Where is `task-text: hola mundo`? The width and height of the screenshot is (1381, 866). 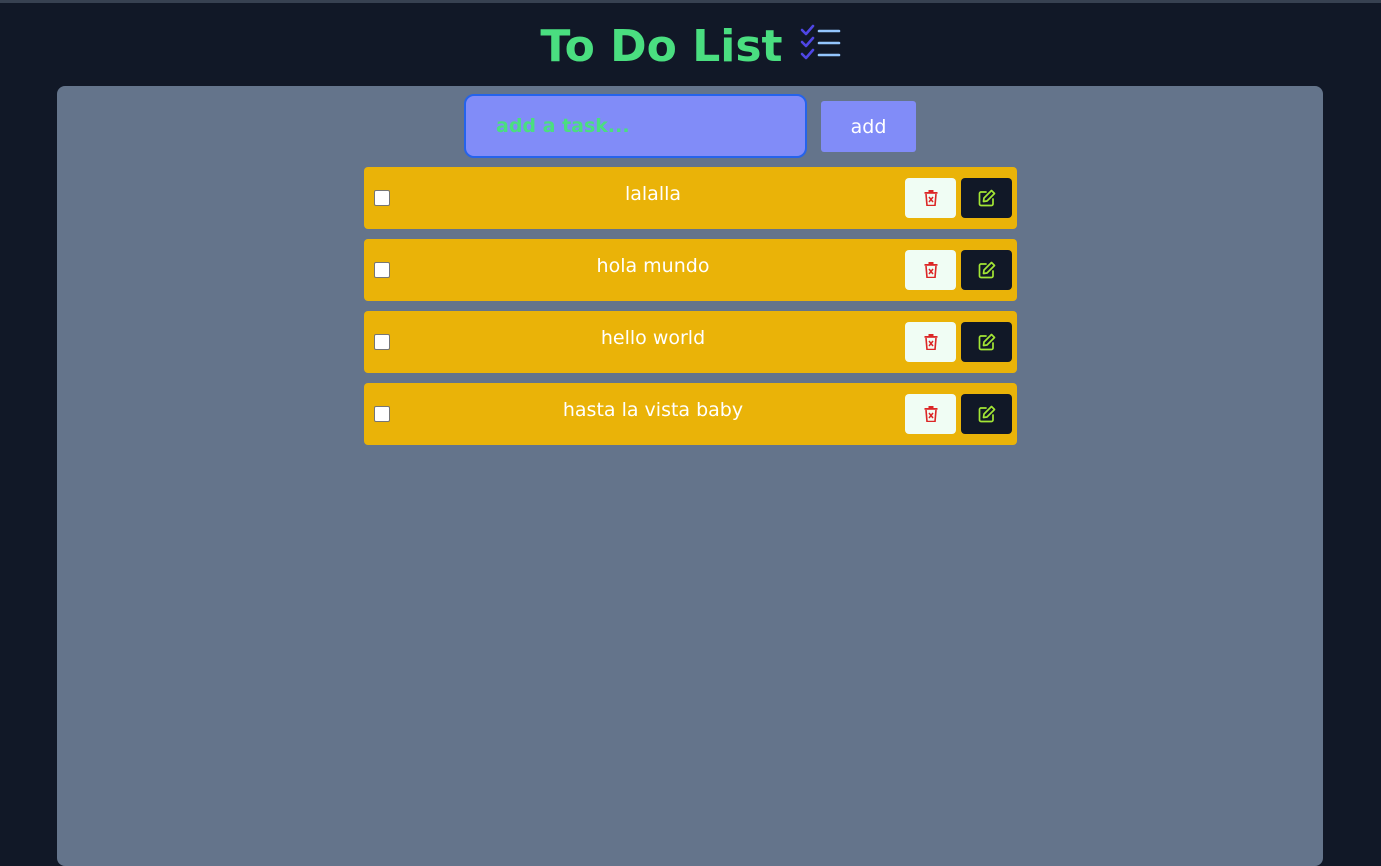
task-text: hola mundo is located at coordinates (653, 266).